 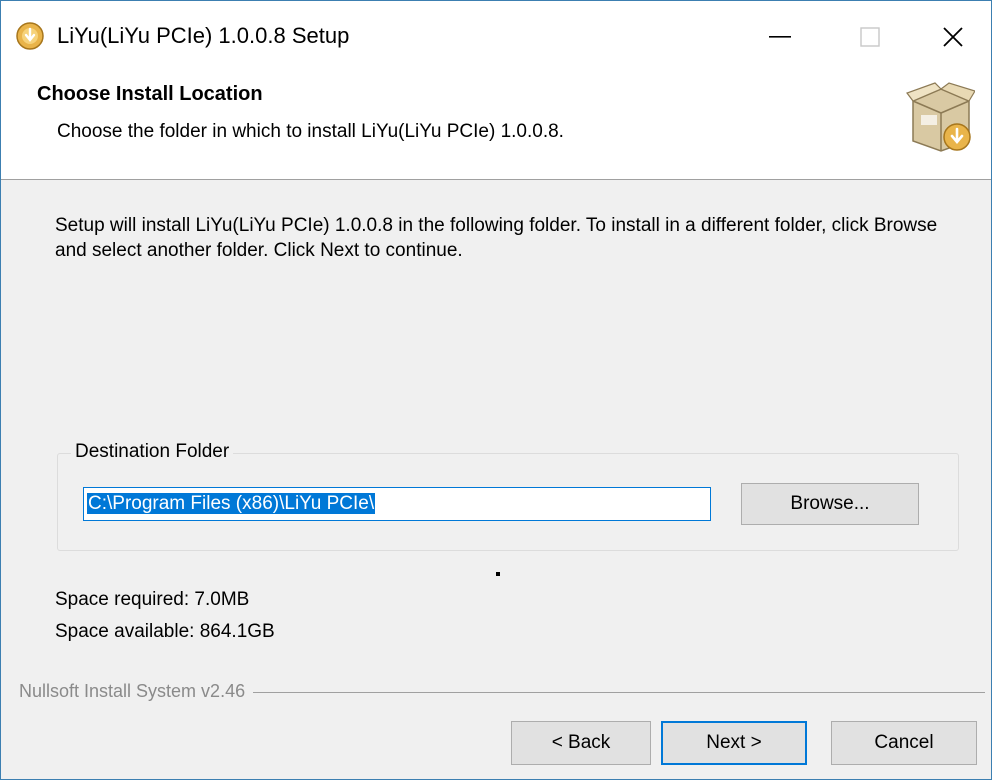 I want to click on minimize-icon, so click(x=780, y=37).